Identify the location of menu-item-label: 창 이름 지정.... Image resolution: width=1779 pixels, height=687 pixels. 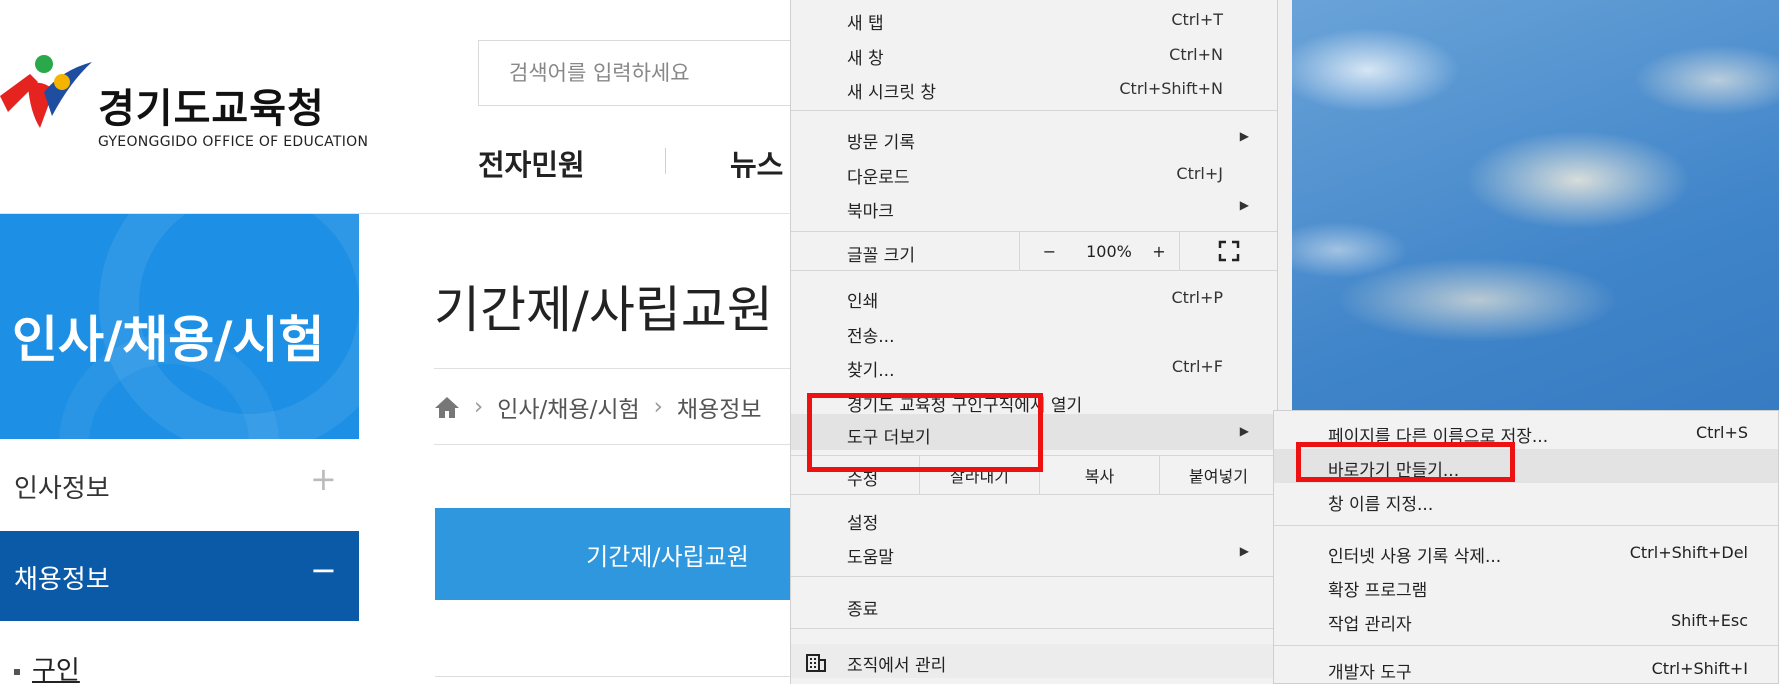
(1381, 505).